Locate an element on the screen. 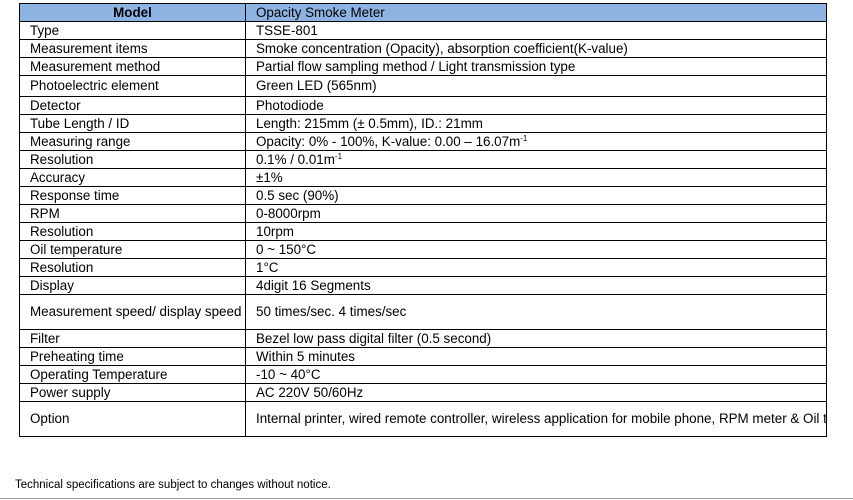 The image size is (853, 500). table-row: Resolution 10rpm is located at coordinates (423, 231).